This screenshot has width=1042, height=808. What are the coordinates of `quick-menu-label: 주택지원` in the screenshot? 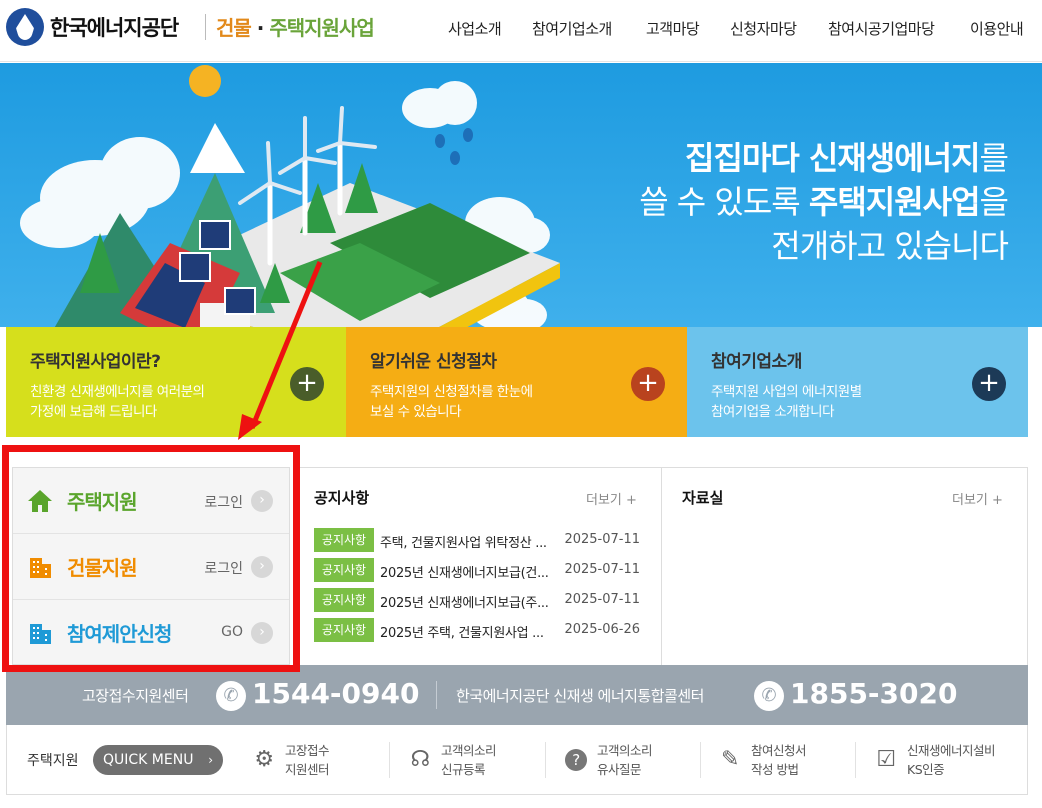 It's located at (53, 761).